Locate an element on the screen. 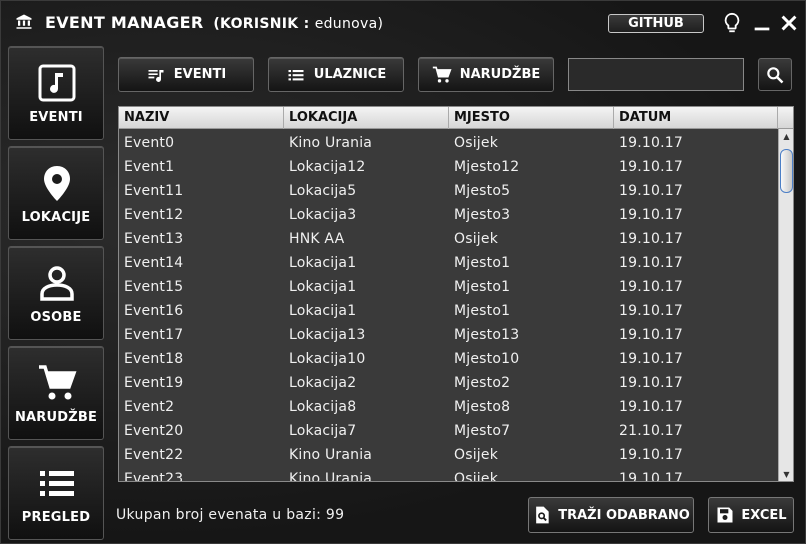 The image size is (806, 544). table-row: Event23 Kino Urania Osijek 19.10.17 is located at coordinates (448, 474).